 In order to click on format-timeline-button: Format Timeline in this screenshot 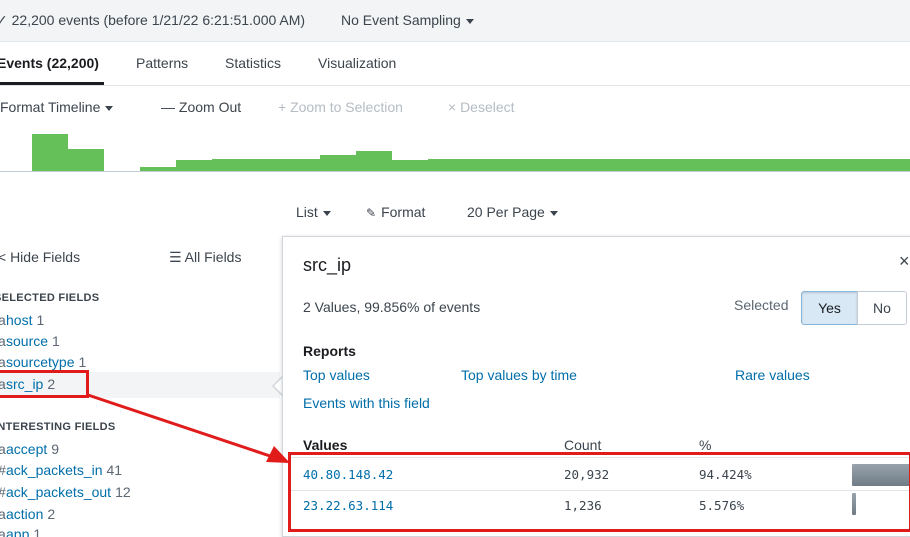, I will do `click(57, 107)`.